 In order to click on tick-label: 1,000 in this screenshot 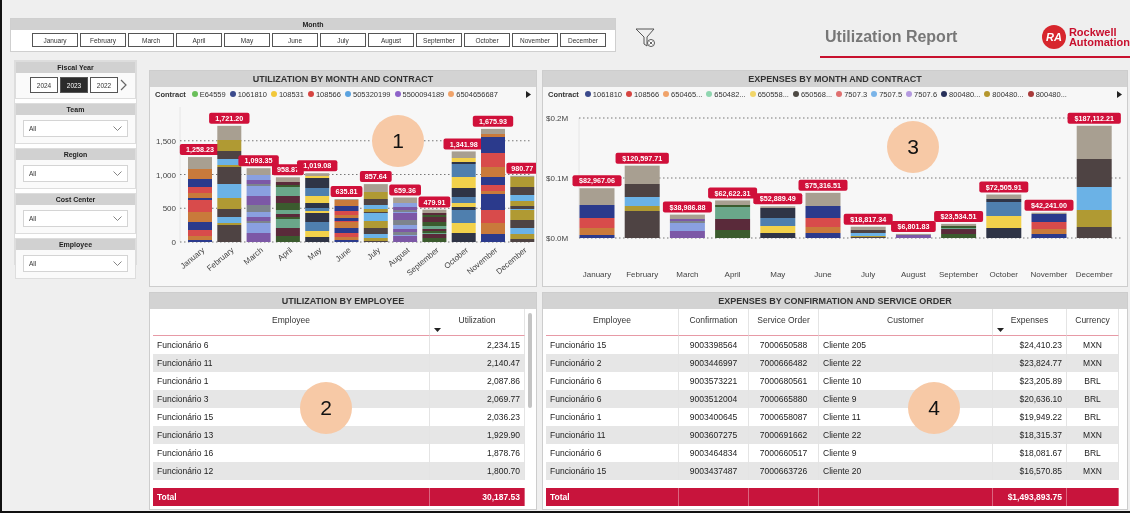, I will do `click(165, 175)`.